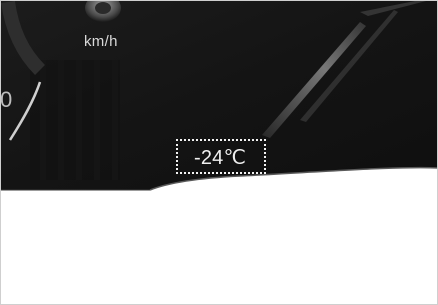 This screenshot has height=305, width=438. Describe the element at coordinates (101, 41) in the screenshot. I see `speed-unit-label: km/h` at that location.